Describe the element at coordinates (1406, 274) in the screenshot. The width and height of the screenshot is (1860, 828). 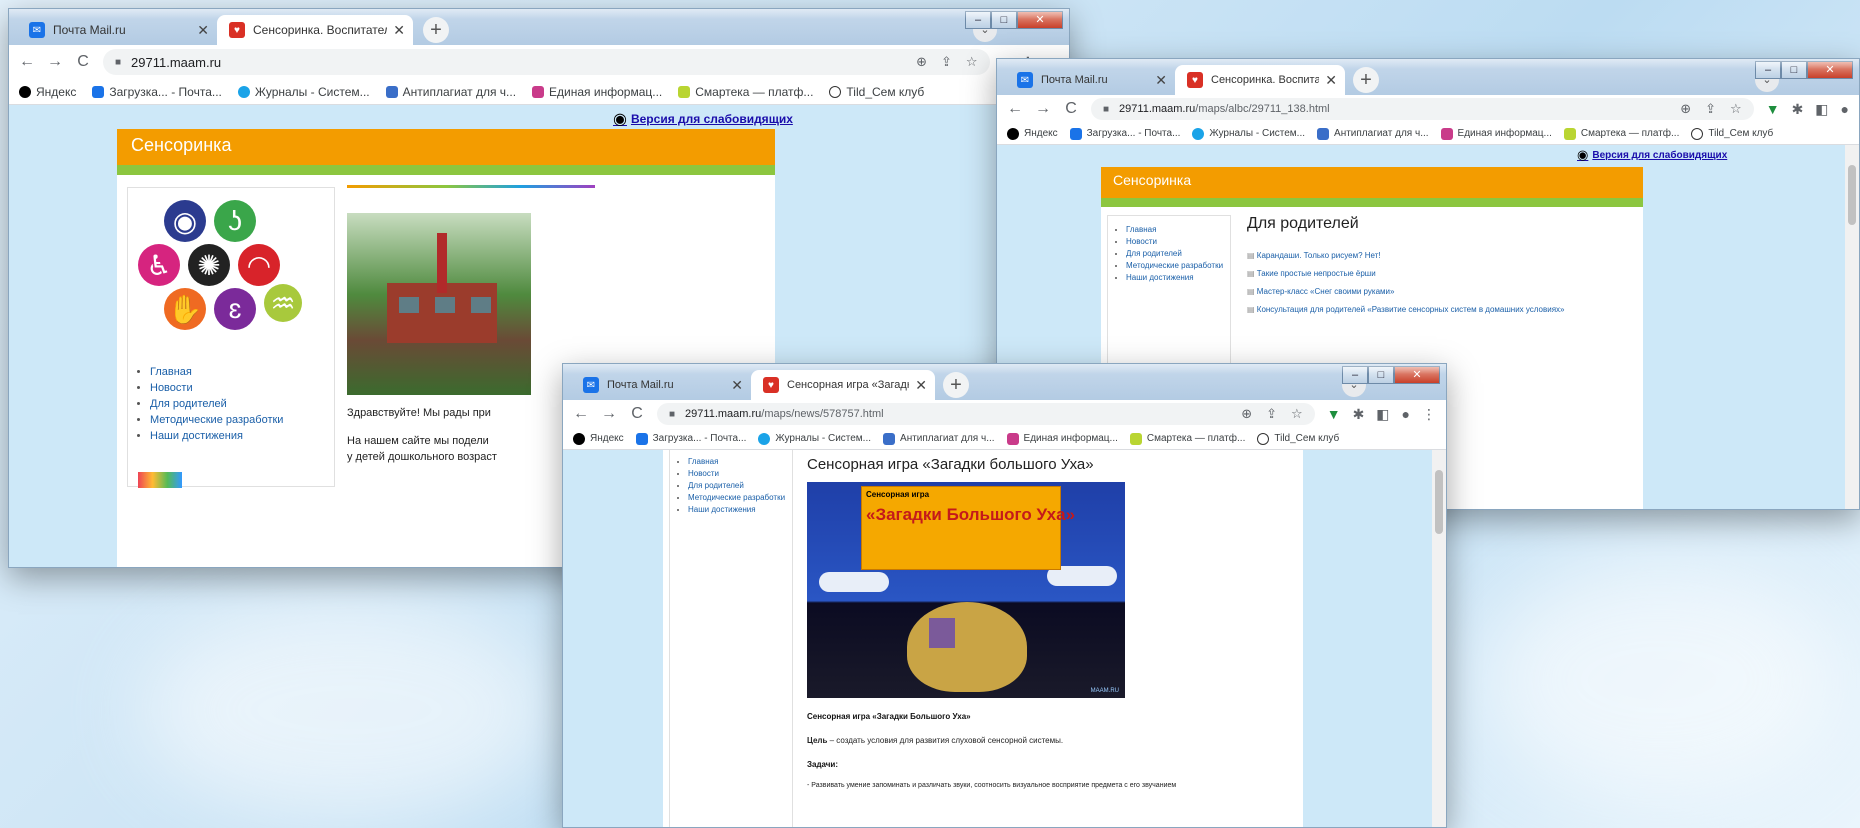
I see `article-link: ▤ Такие простые непростые ёрши` at that location.